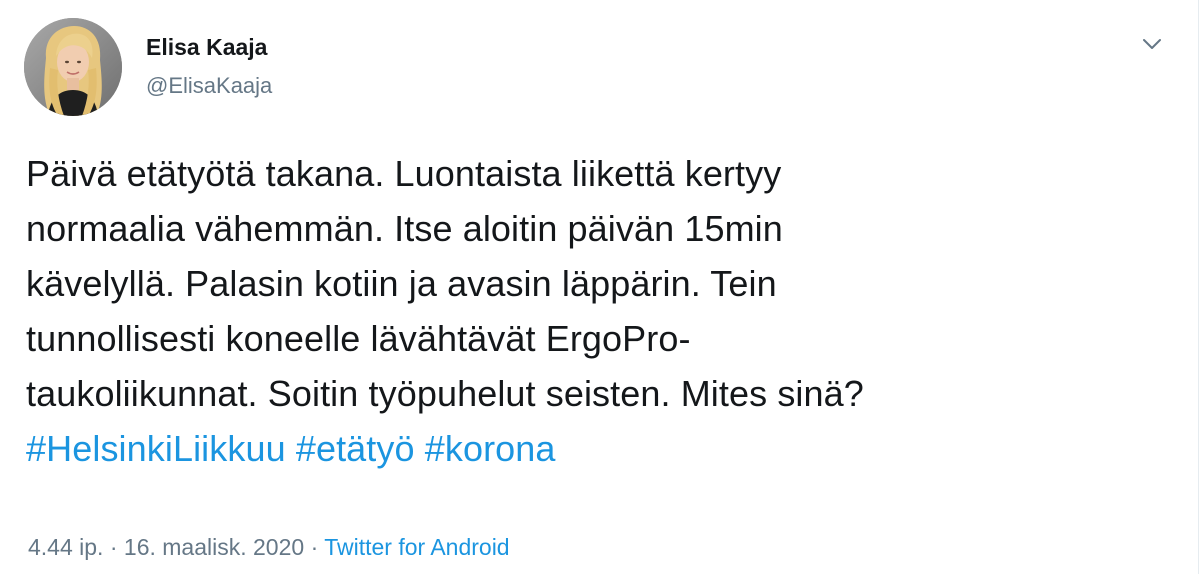 Image resolution: width=1199 pixels, height=574 pixels. Describe the element at coordinates (209, 86) in the screenshot. I see `author-handle: @ElisaKaaja` at that location.